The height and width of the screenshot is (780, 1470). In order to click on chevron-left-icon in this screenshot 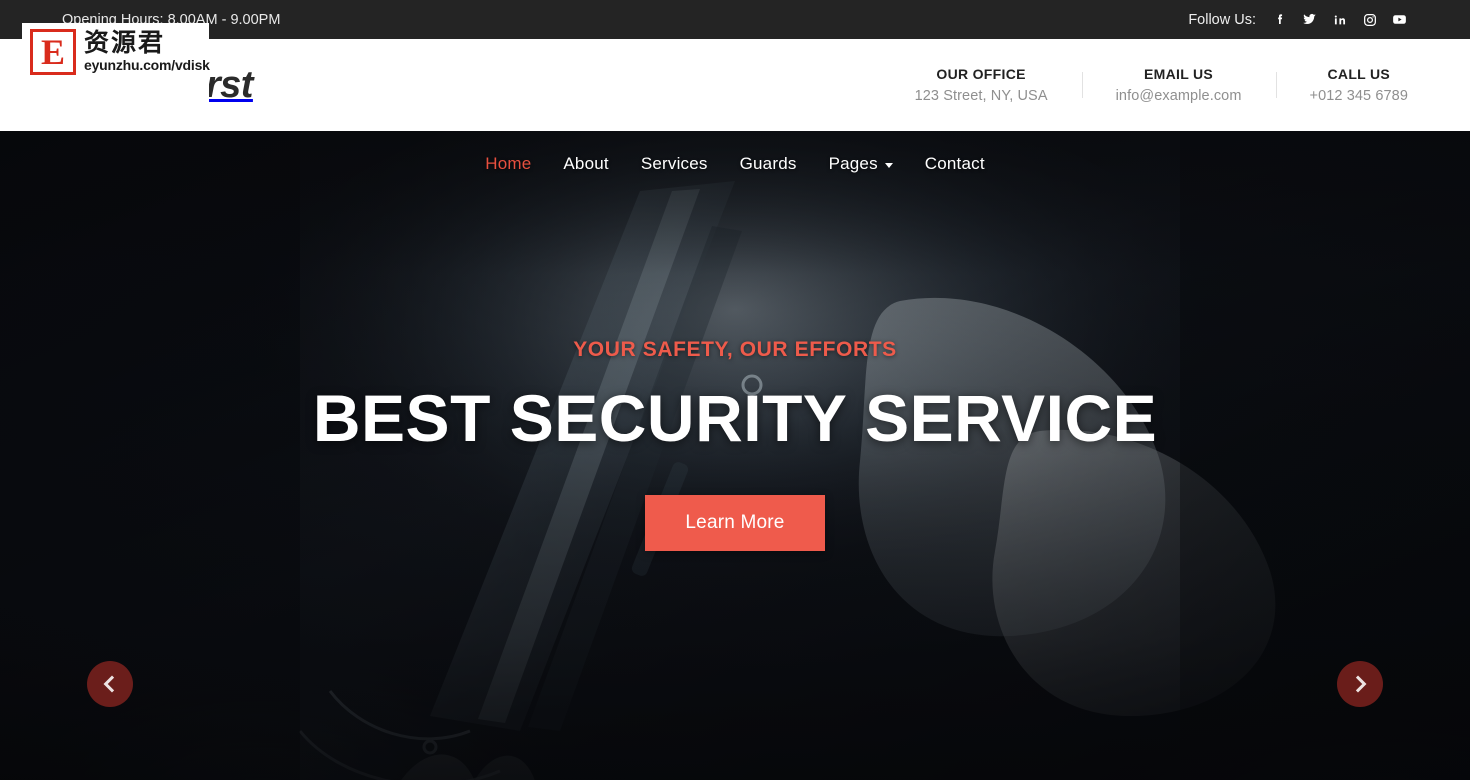, I will do `click(112, 684)`.